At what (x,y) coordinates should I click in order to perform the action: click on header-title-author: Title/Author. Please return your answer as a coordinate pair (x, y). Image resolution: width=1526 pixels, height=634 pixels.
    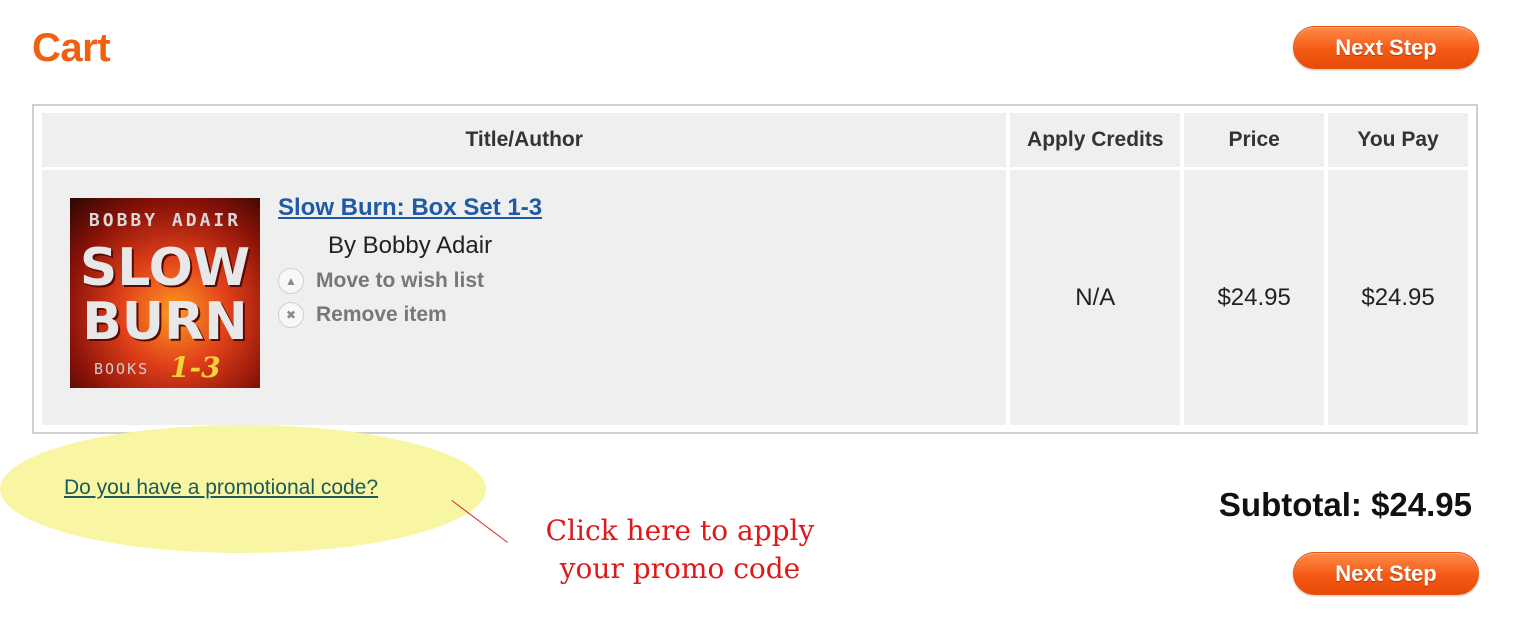
    Looking at the image, I should click on (524, 140).